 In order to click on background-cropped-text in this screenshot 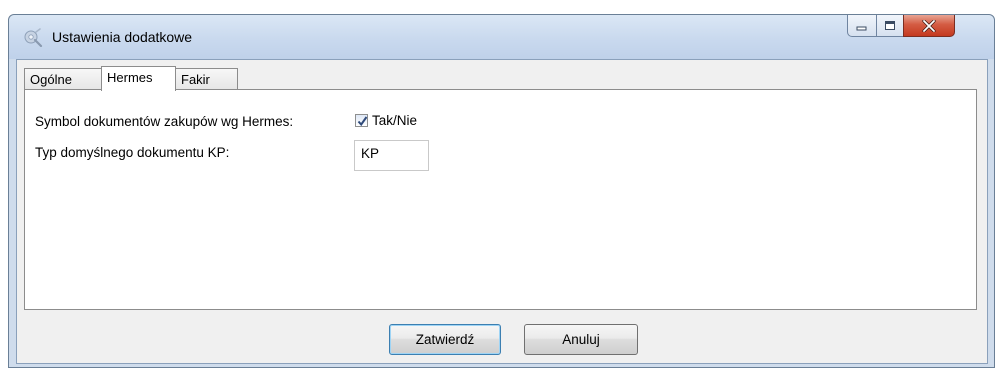, I will do `click(501, 7)`.